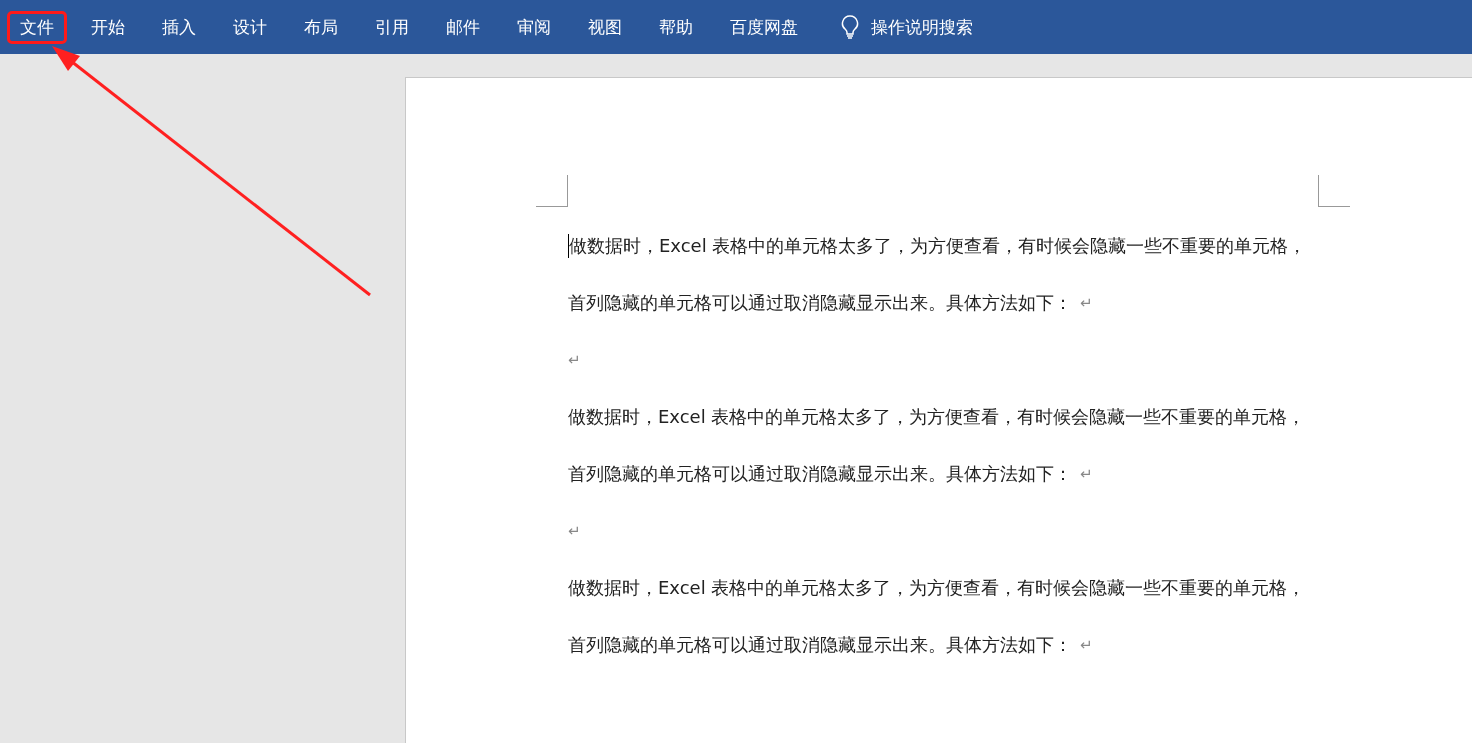 Image resolution: width=1472 pixels, height=743 pixels. Describe the element at coordinates (922, 27) in the screenshot. I see `search-label: 操作说明搜索` at that location.